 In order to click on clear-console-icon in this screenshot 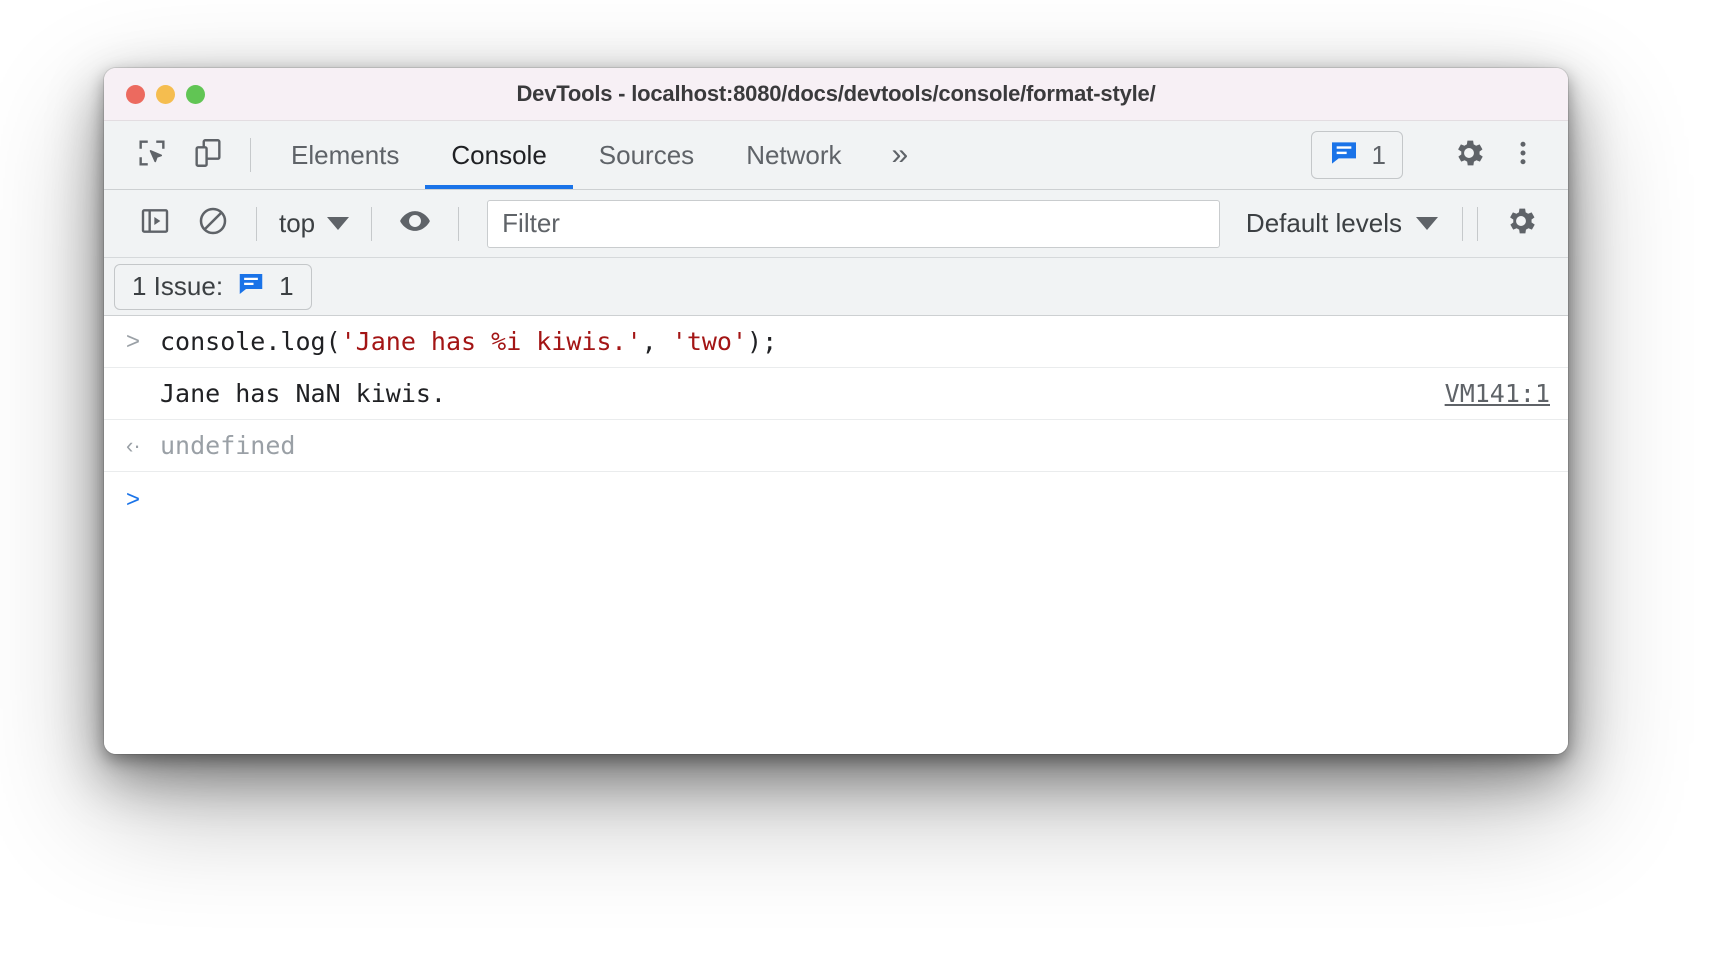, I will do `click(213, 223)`.